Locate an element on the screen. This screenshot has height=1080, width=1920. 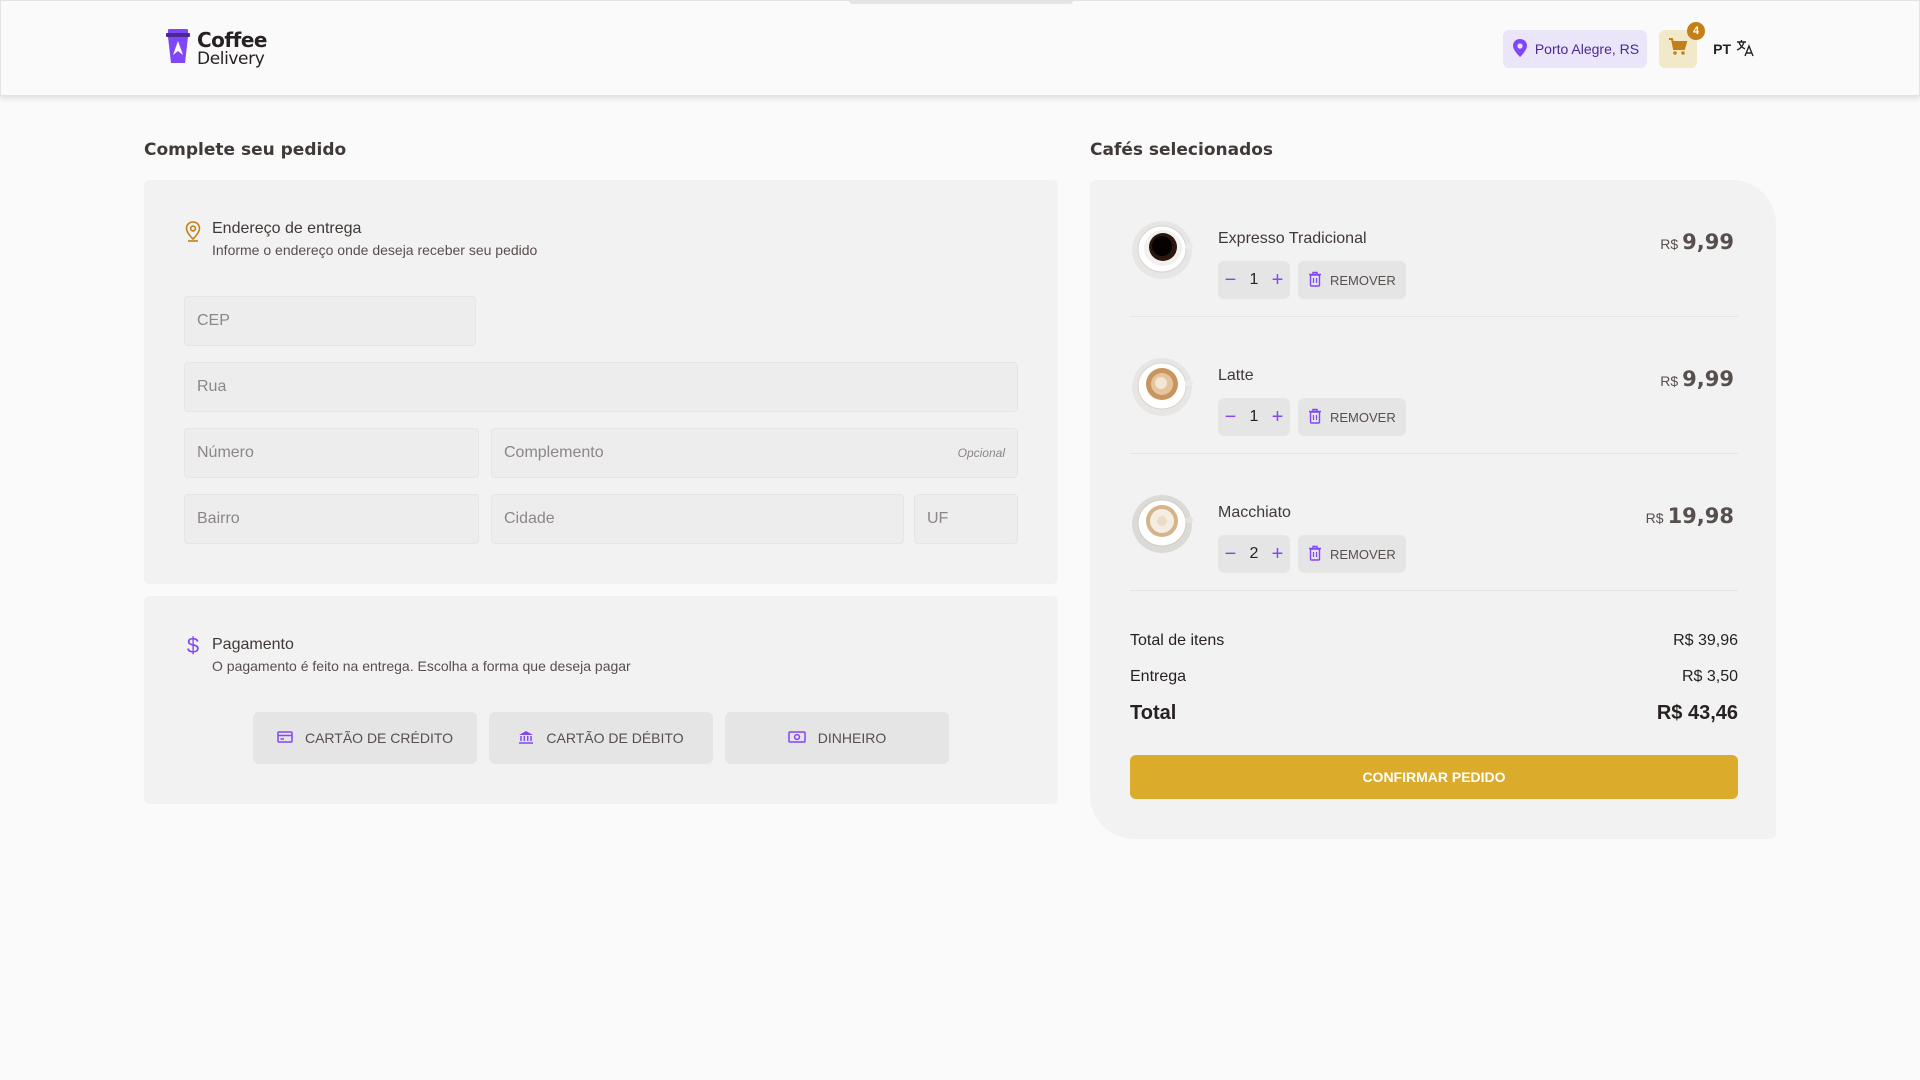
quantity-stepper: − 2 + is located at coordinates (1254, 554).